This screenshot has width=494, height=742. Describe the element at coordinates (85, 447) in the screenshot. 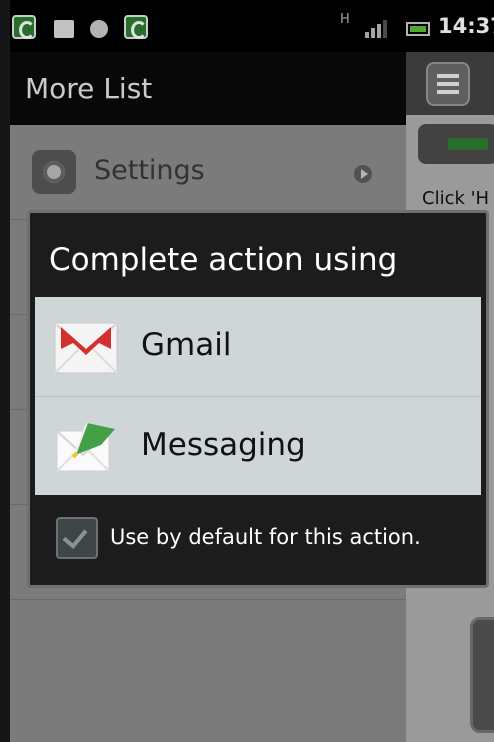

I see `messaging-icon` at that location.